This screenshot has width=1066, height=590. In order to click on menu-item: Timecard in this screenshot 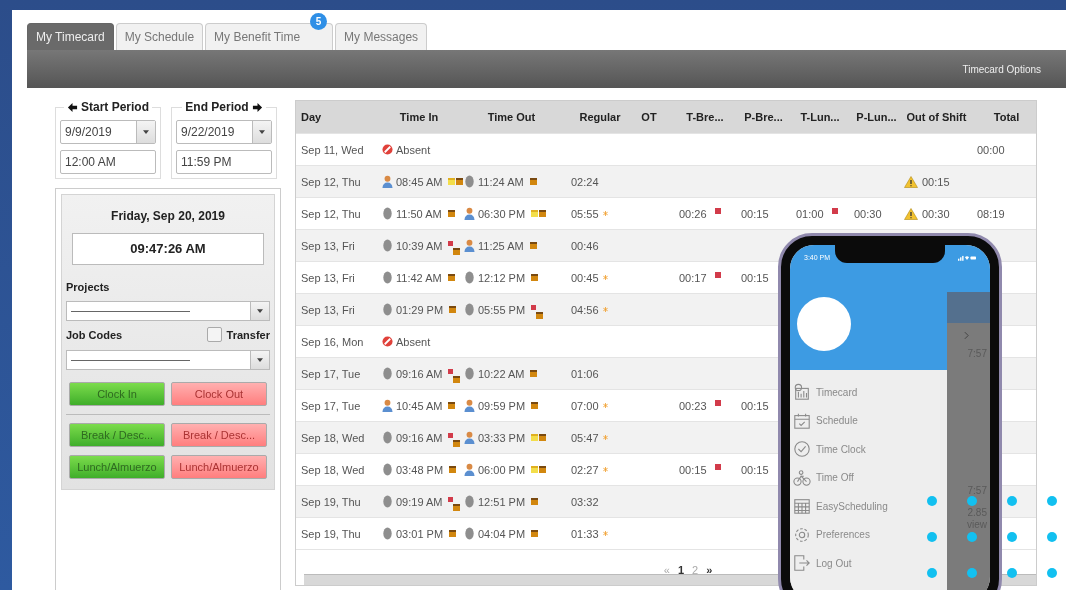, I will do `click(868, 392)`.